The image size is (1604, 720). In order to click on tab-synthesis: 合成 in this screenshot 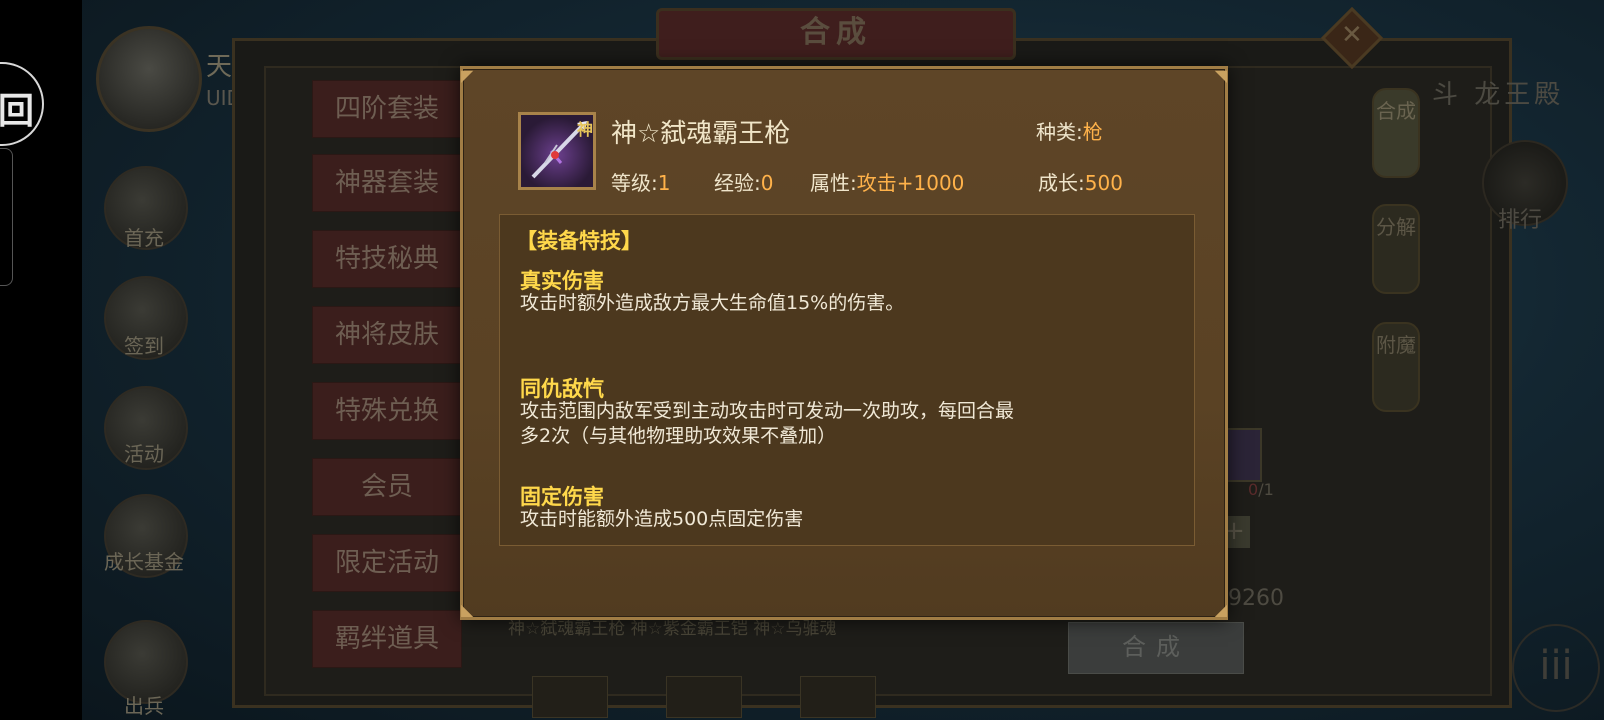, I will do `click(1396, 133)`.